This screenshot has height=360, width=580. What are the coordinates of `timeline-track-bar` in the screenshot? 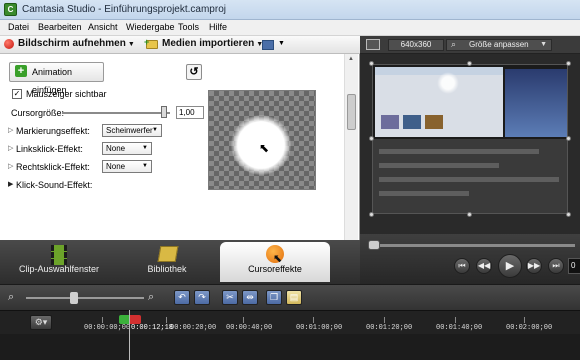 It's located at (439, 165).